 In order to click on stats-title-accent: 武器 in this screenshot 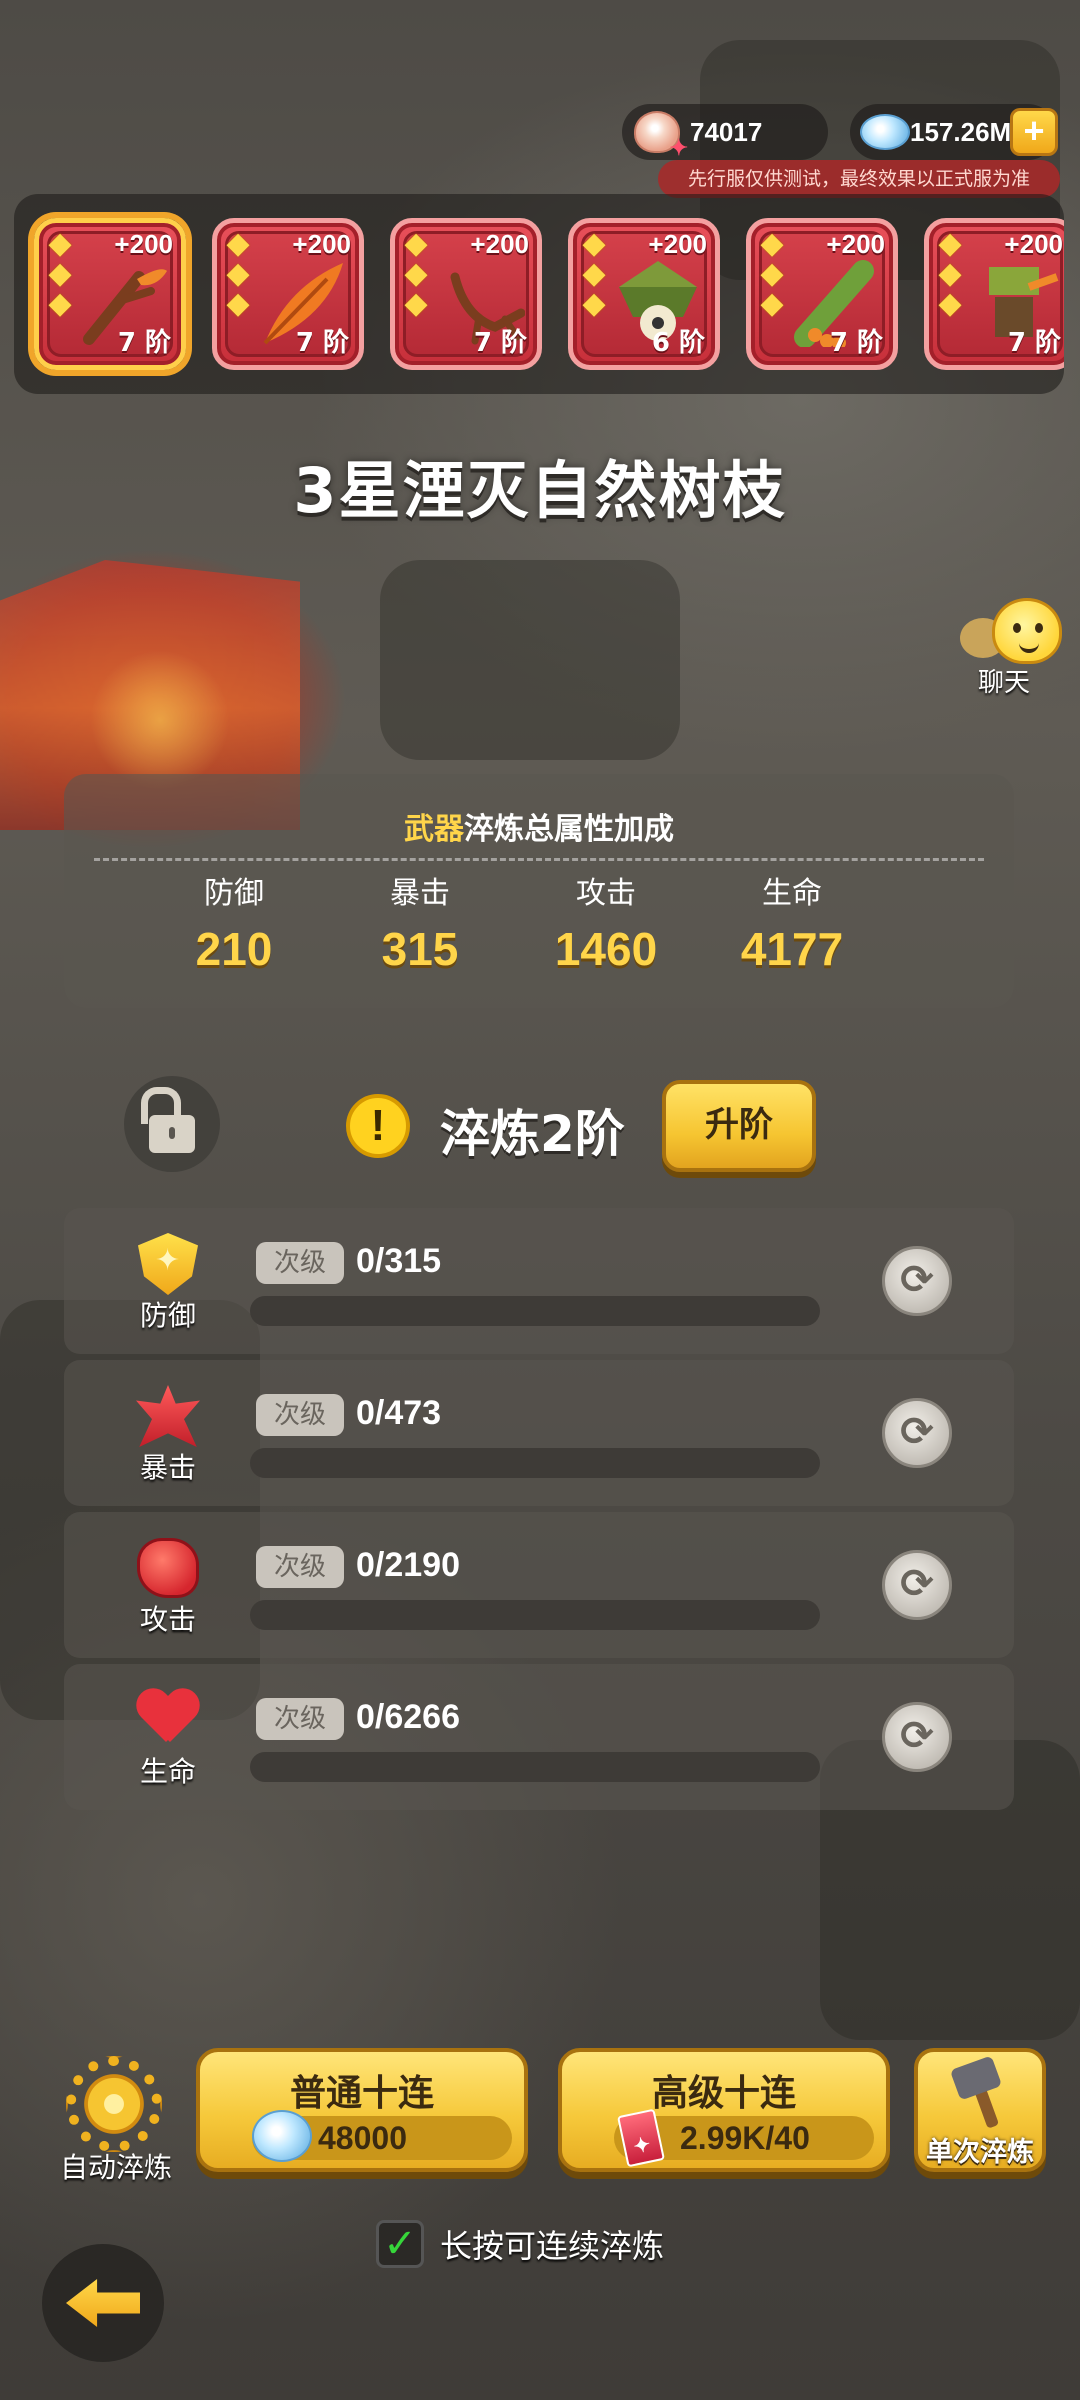, I will do `click(434, 829)`.